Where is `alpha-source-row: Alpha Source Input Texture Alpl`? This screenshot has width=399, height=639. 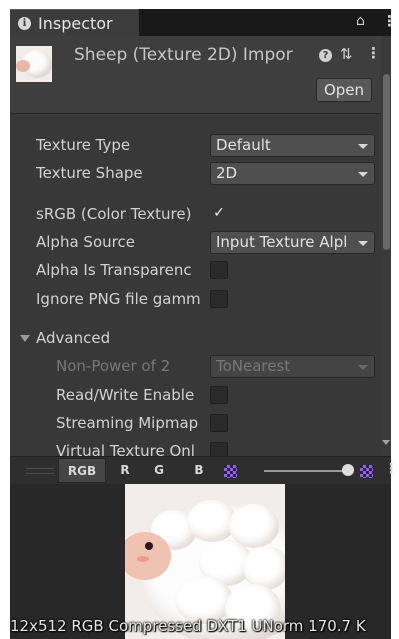 alpha-source-row: Alpha Source Input Texture Alpl is located at coordinates (195, 244).